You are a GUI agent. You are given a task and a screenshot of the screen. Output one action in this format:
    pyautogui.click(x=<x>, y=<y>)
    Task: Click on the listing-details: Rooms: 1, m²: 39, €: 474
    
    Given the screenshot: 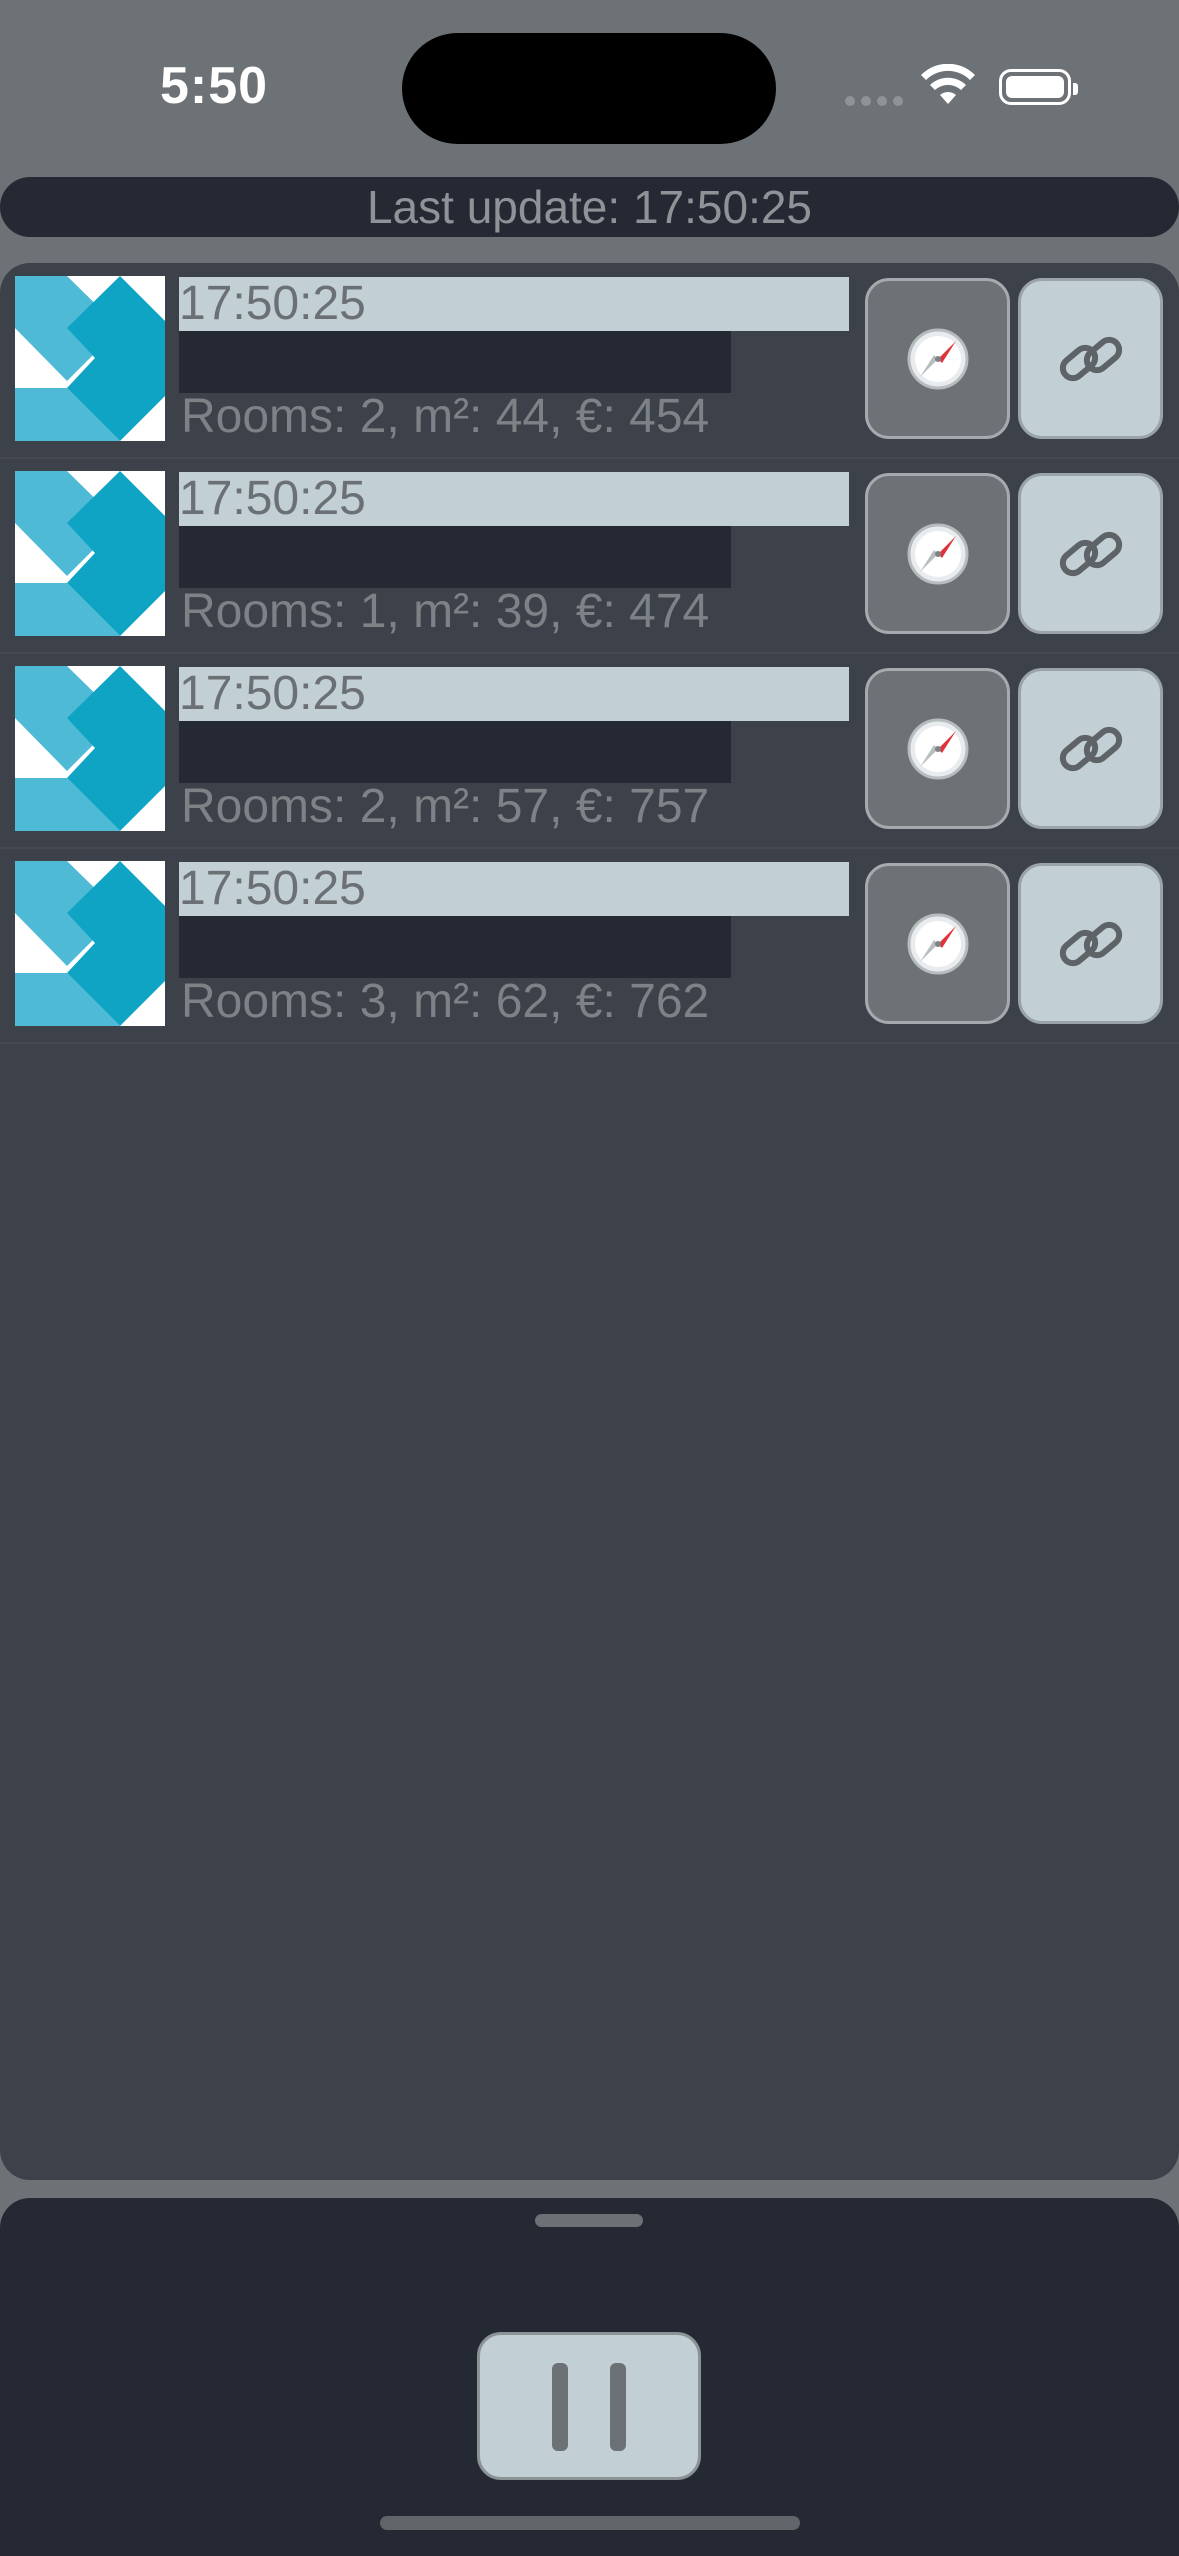 What is the action you would take?
    pyautogui.click(x=445, y=611)
    